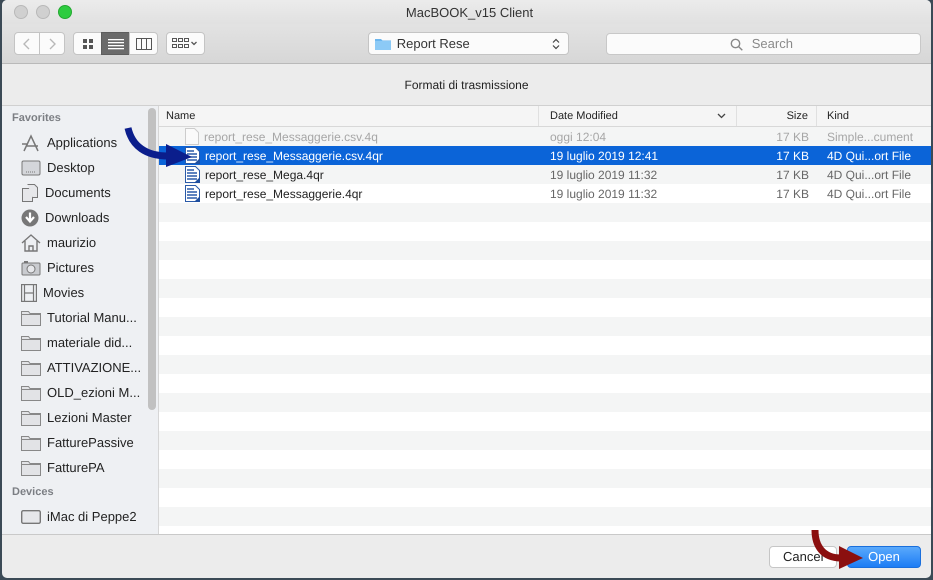 This screenshot has height=580, width=933. I want to click on list-icon, so click(116, 44).